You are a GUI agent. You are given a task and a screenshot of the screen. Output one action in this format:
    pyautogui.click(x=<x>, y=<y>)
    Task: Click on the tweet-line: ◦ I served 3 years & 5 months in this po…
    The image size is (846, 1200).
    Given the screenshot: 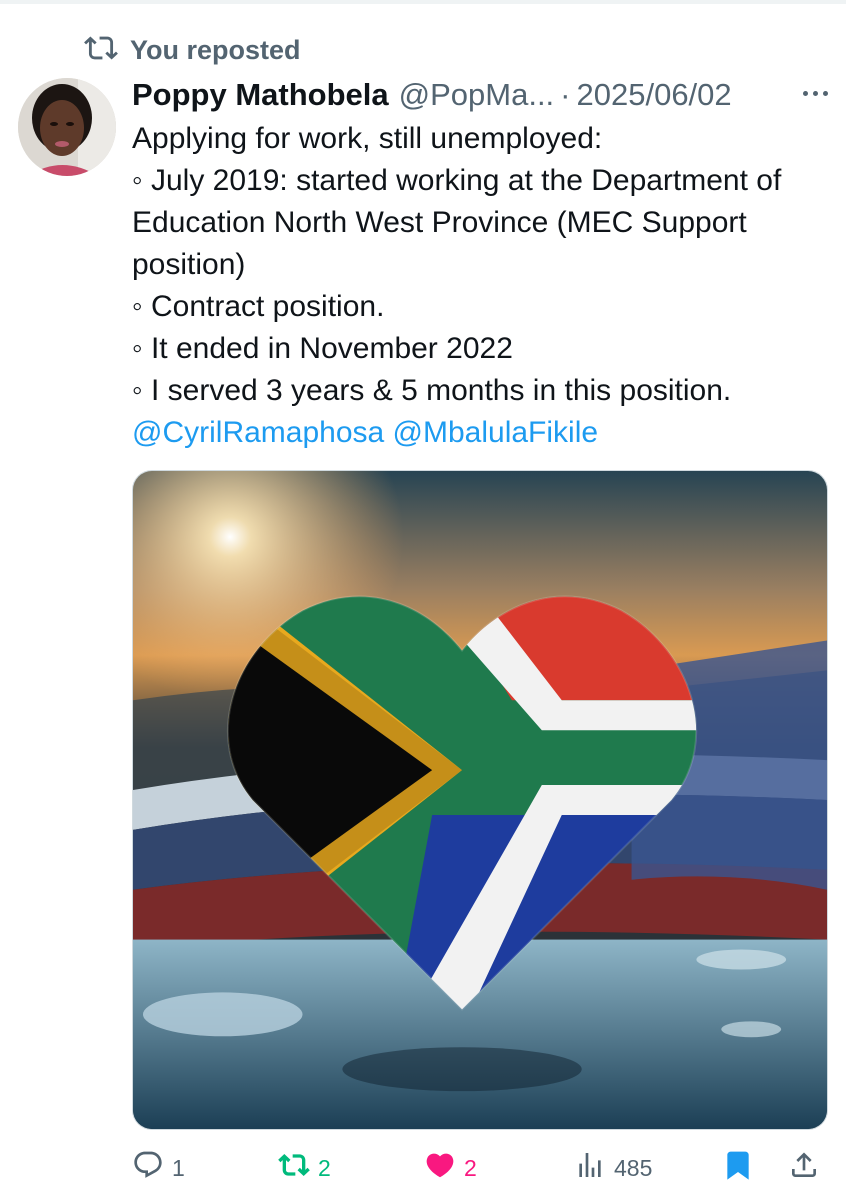 What is the action you would take?
    pyautogui.click(x=432, y=390)
    